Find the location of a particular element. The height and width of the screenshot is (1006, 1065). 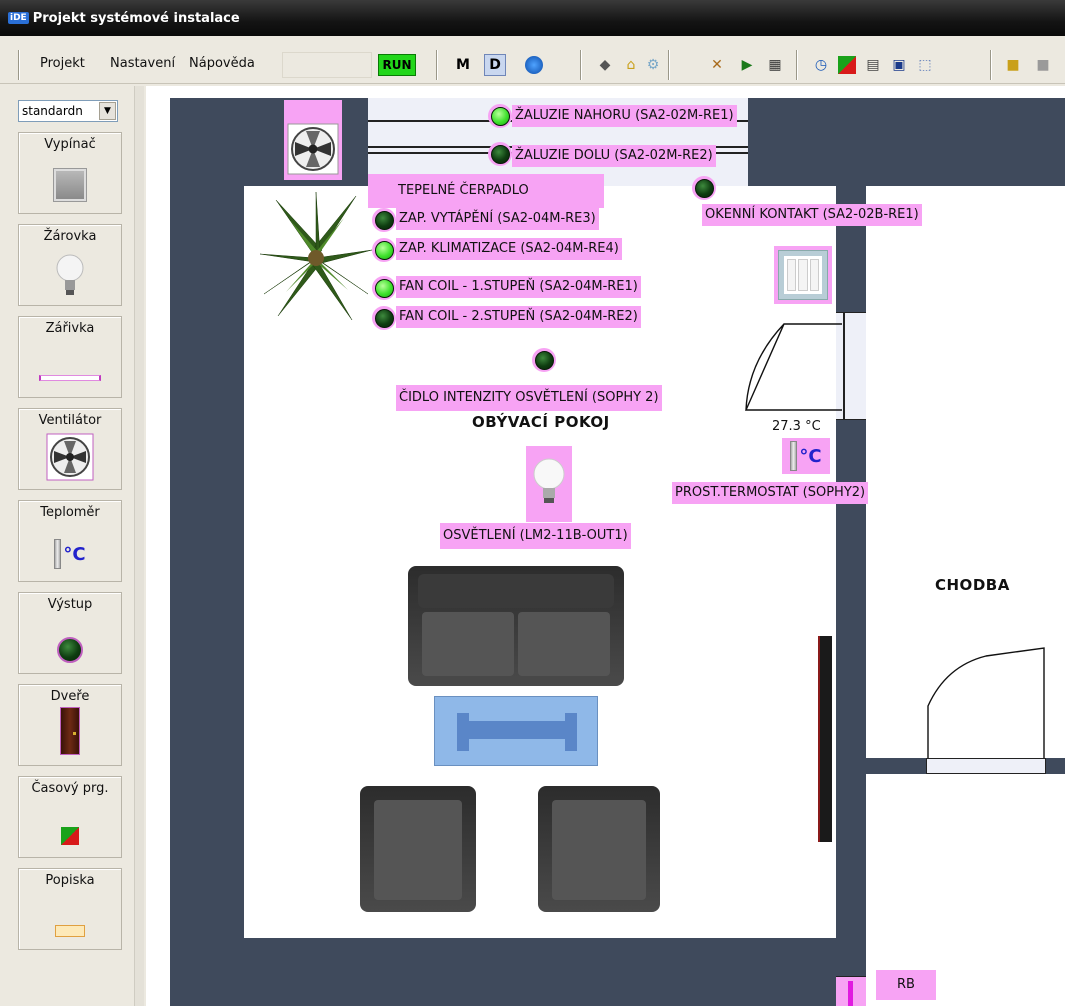

add-icon: ■ is located at coordinates (1013, 65).